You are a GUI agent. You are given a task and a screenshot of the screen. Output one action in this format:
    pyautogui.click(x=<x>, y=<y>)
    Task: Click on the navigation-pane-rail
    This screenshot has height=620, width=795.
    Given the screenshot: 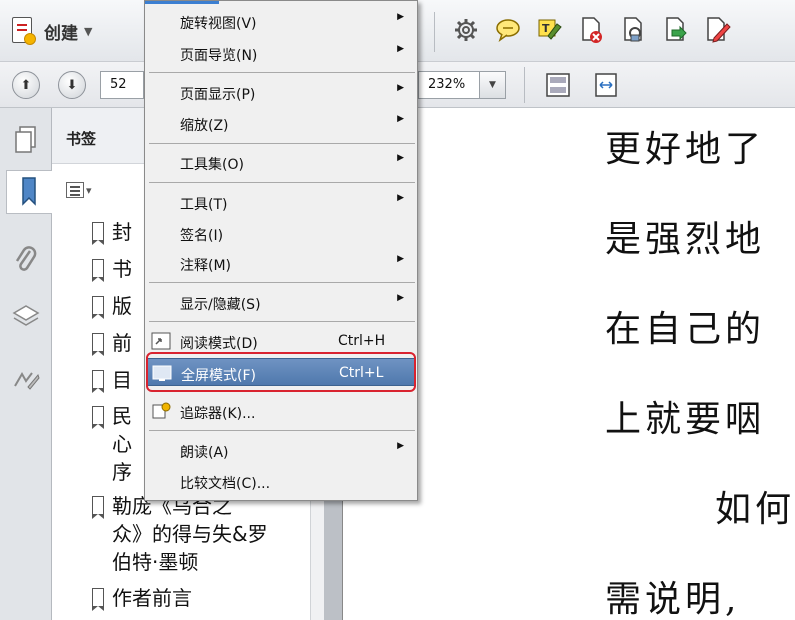 What is the action you would take?
    pyautogui.click(x=26, y=364)
    